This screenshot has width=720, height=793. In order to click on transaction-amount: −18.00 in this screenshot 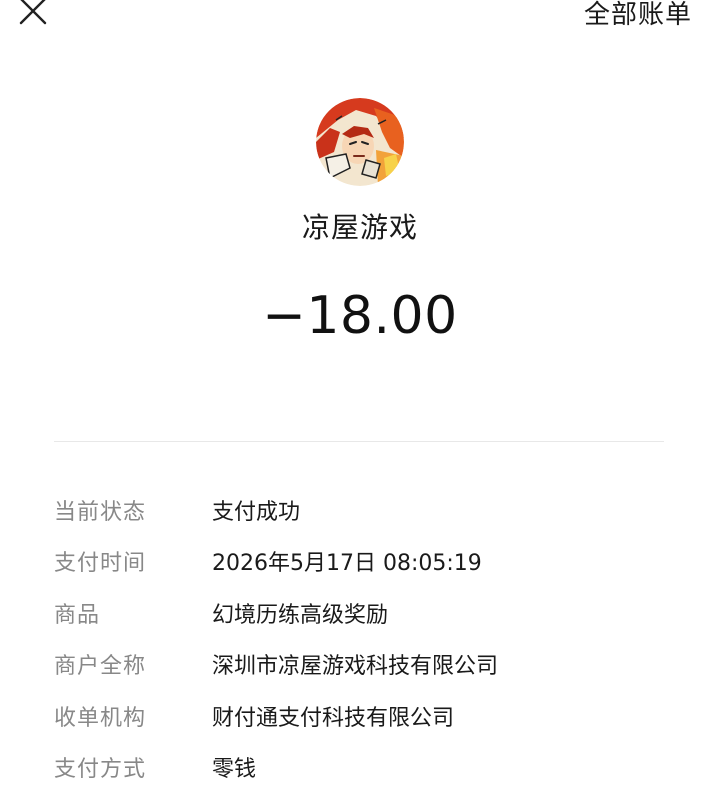, I will do `click(360, 316)`.